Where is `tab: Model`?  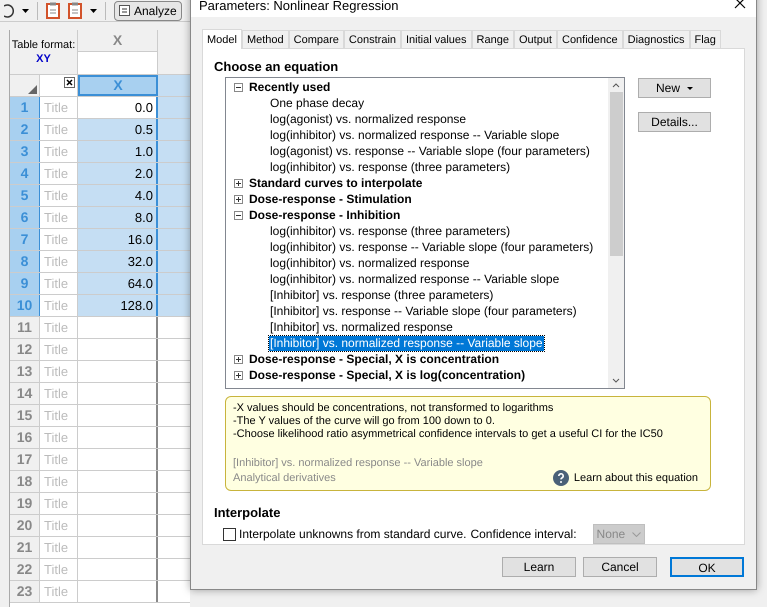 tab: Model is located at coordinates (222, 39).